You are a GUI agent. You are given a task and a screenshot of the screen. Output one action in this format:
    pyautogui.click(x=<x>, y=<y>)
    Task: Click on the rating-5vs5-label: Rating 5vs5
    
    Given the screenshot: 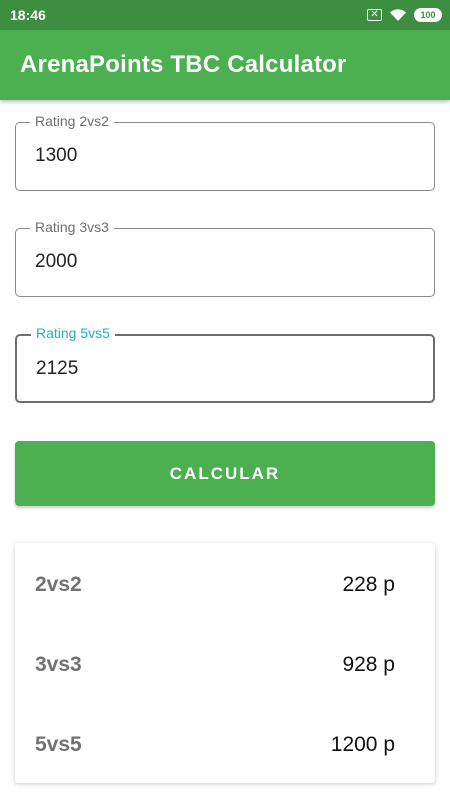 What is the action you would take?
    pyautogui.click(x=73, y=333)
    